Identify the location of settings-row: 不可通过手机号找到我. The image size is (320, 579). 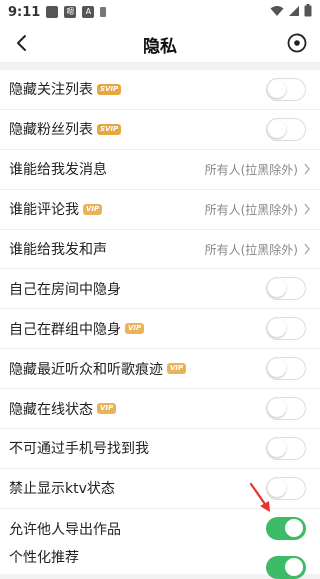
(160, 449).